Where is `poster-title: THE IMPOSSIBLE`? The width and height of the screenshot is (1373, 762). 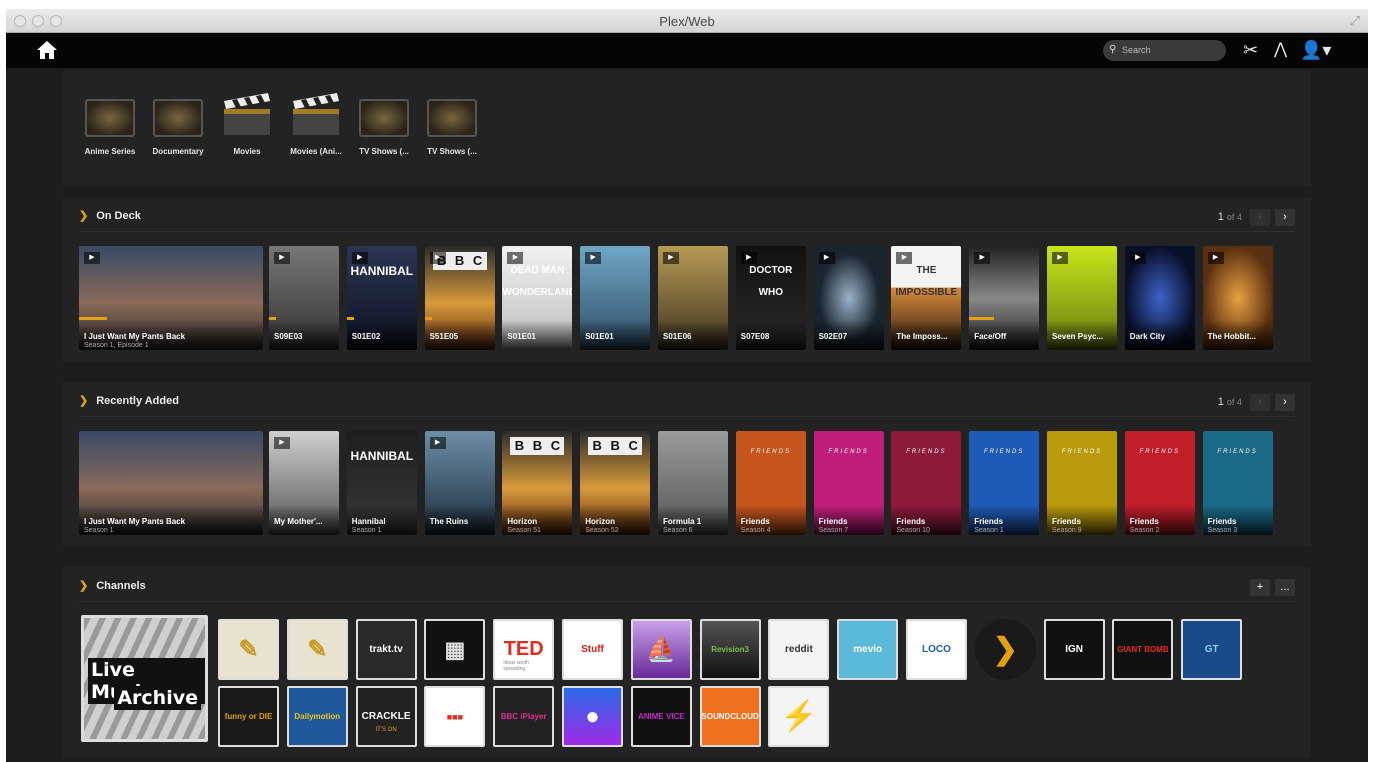
poster-title: THE IMPOSSIBLE is located at coordinates (926, 281).